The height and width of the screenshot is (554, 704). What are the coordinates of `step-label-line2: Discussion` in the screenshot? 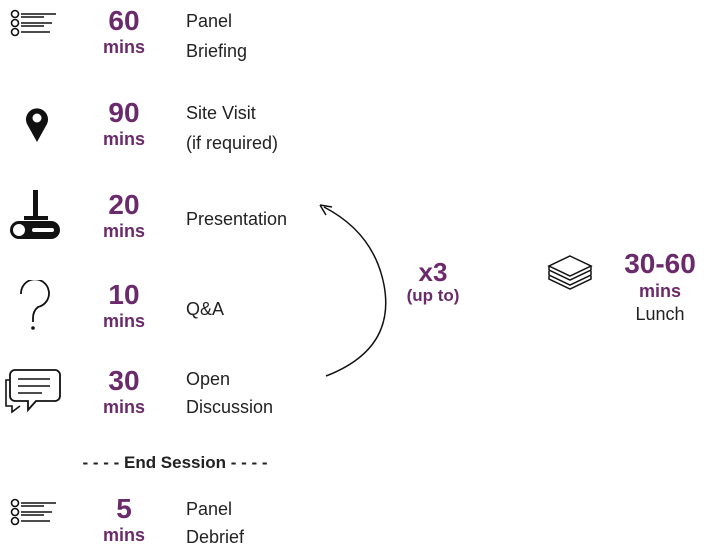 It's located at (230, 407).